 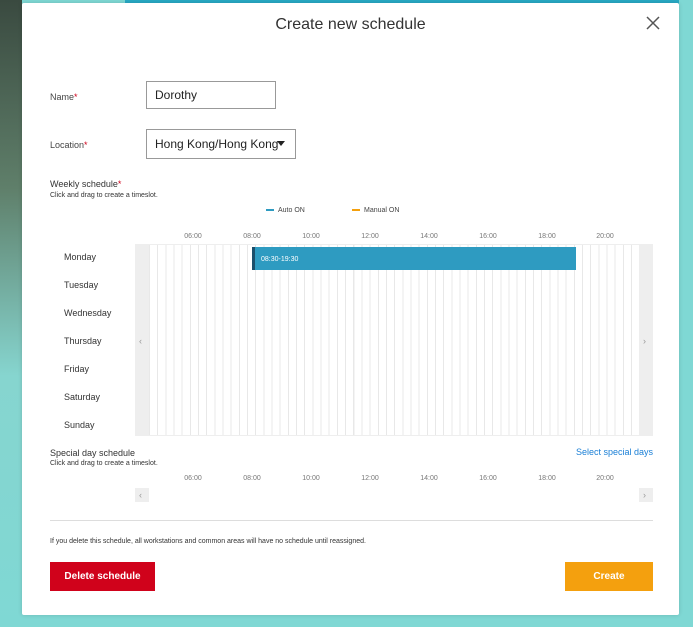 What do you see at coordinates (350, 24) in the screenshot?
I see `modal-title: Create new schedule` at bounding box center [350, 24].